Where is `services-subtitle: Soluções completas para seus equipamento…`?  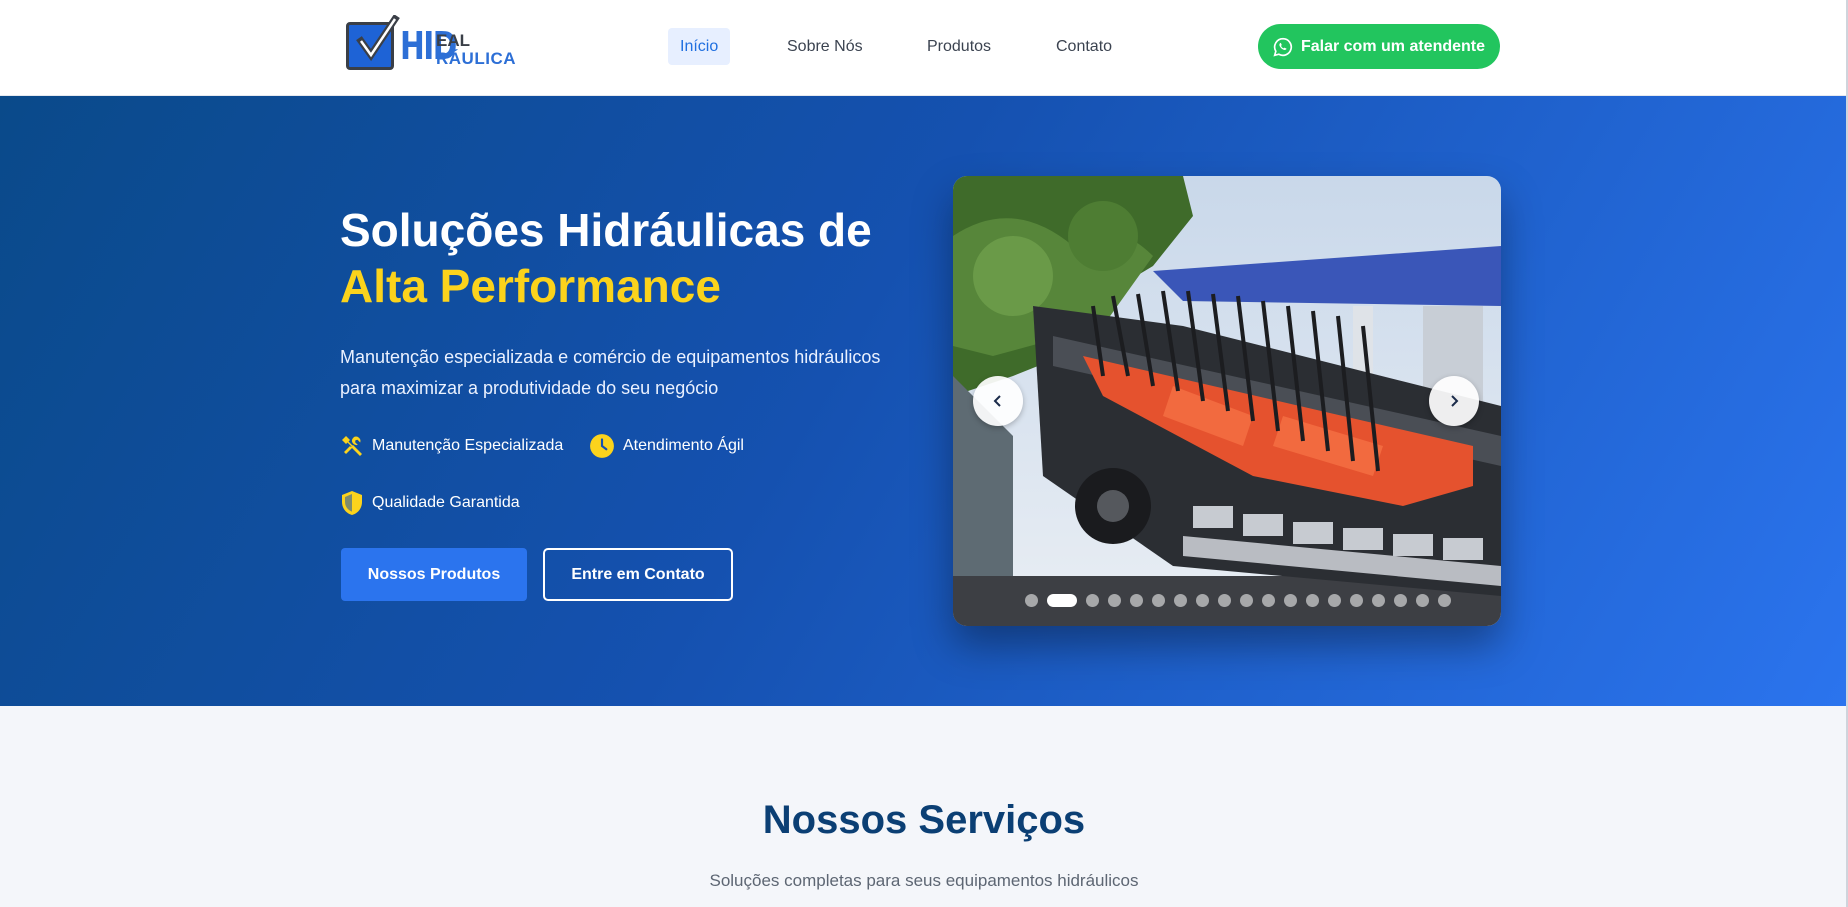
services-subtitle: Soluções completas para seus equipamento… is located at coordinates (924, 880).